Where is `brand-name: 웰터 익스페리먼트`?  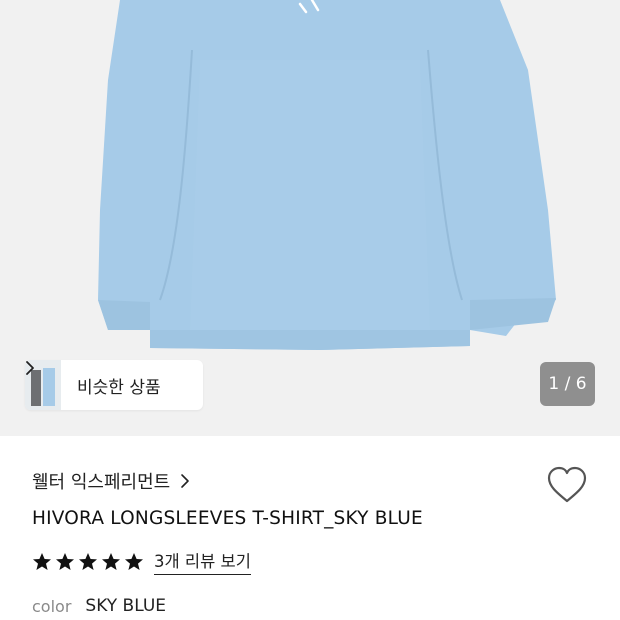 brand-name: 웰터 익스페리먼트 is located at coordinates (101, 482).